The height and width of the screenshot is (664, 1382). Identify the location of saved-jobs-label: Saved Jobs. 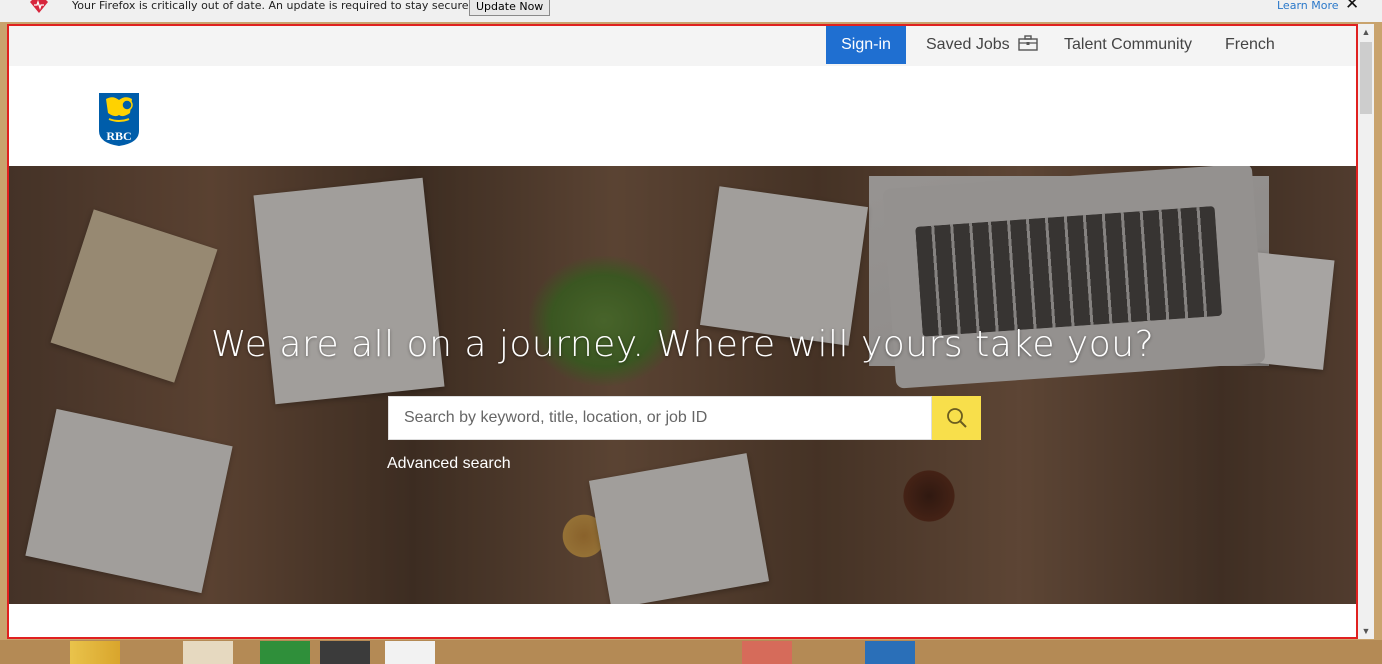
(968, 44).